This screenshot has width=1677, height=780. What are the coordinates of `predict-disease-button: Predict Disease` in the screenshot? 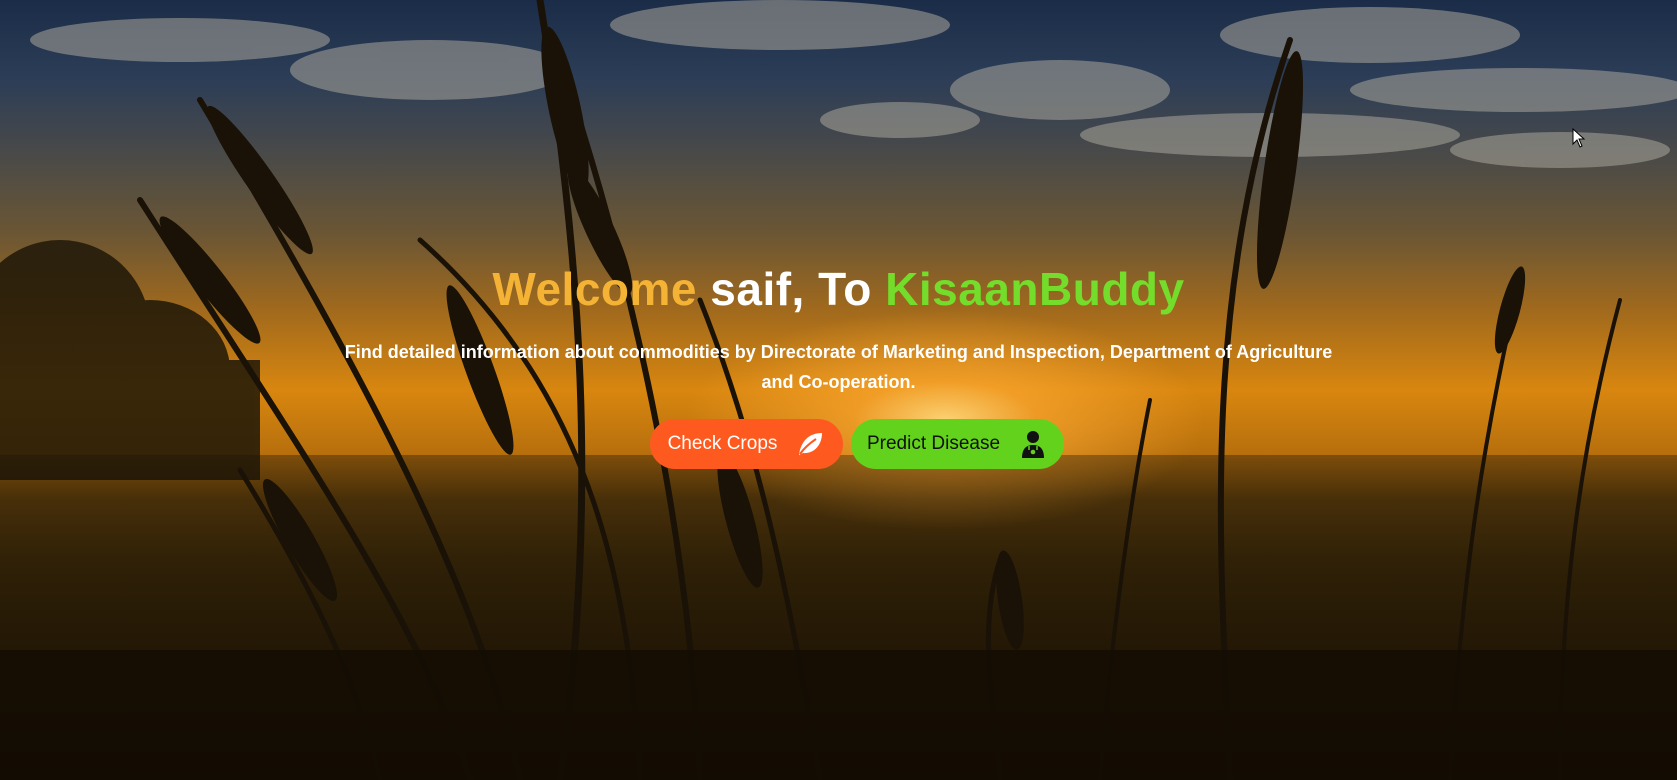 It's located at (957, 444).